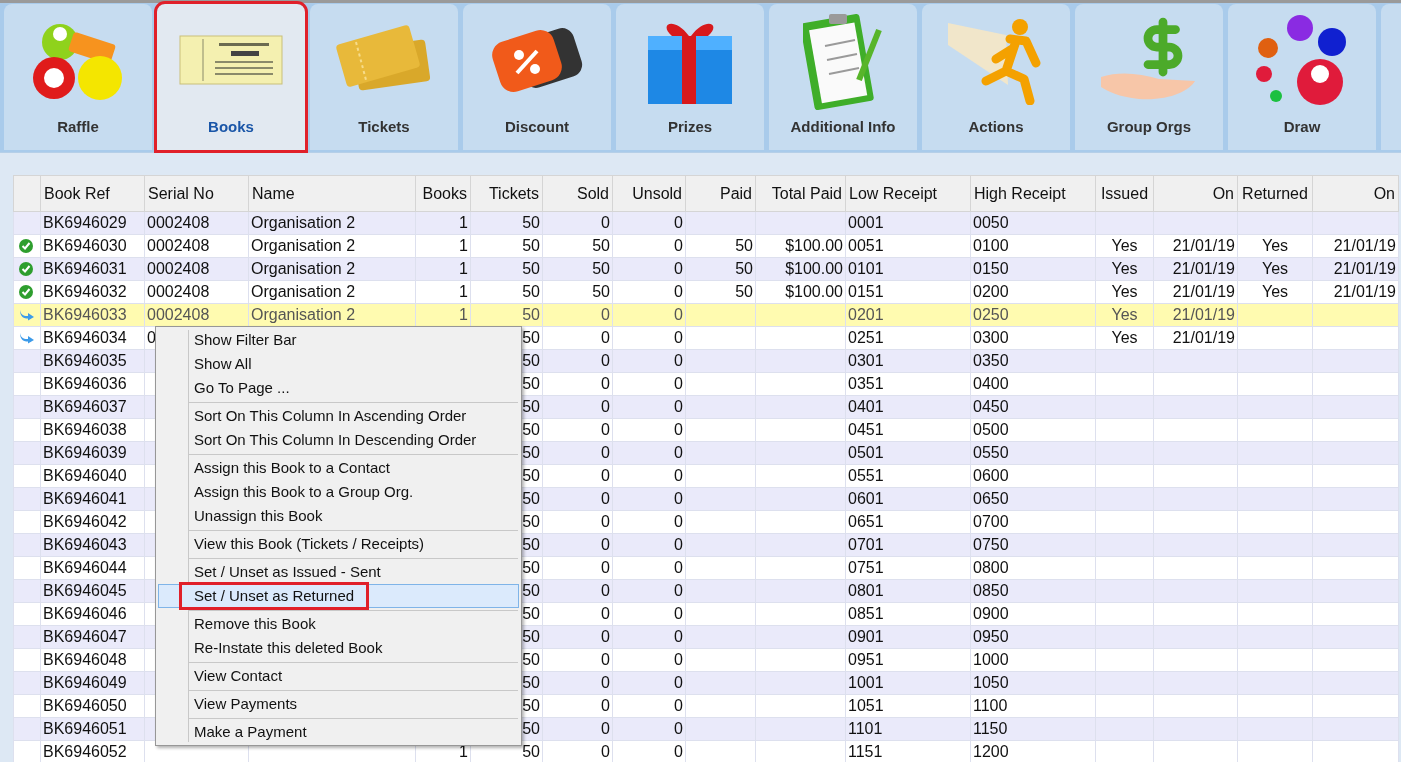 The image size is (1401, 762). I want to click on table-cell: 1000, so click(991, 659).